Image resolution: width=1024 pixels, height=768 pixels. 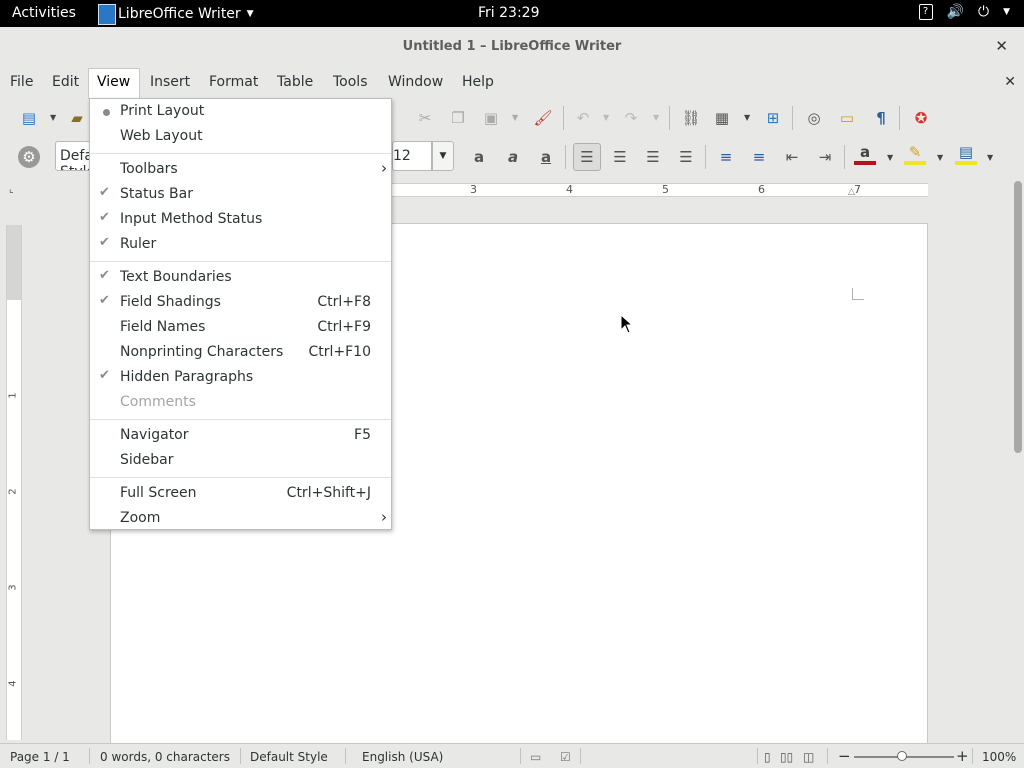 What do you see at coordinates (240, 245) in the screenshot?
I see `menu-item-ruler: ✔ Ruler` at bounding box center [240, 245].